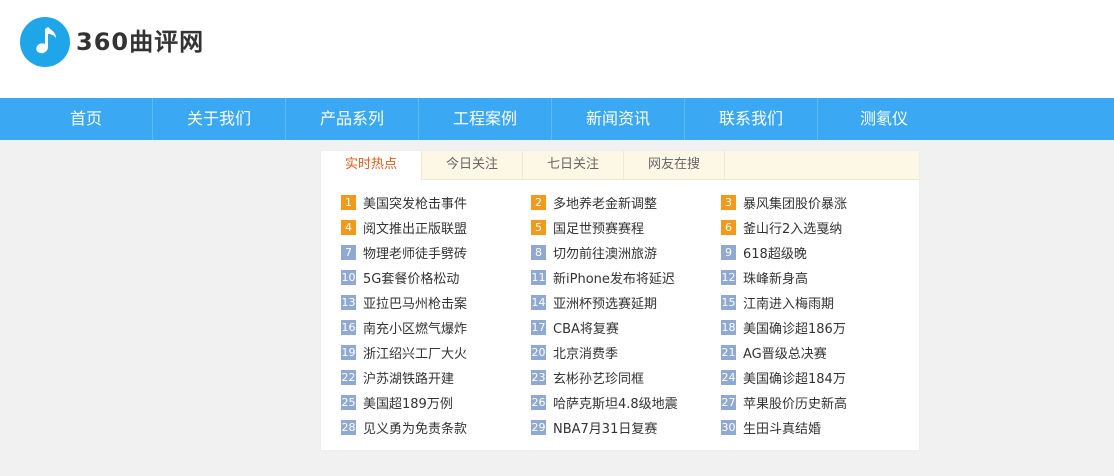 Image resolution: width=1114 pixels, height=476 pixels. Describe the element at coordinates (538, 377) in the screenshot. I see `rank-badge: 23` at that location.